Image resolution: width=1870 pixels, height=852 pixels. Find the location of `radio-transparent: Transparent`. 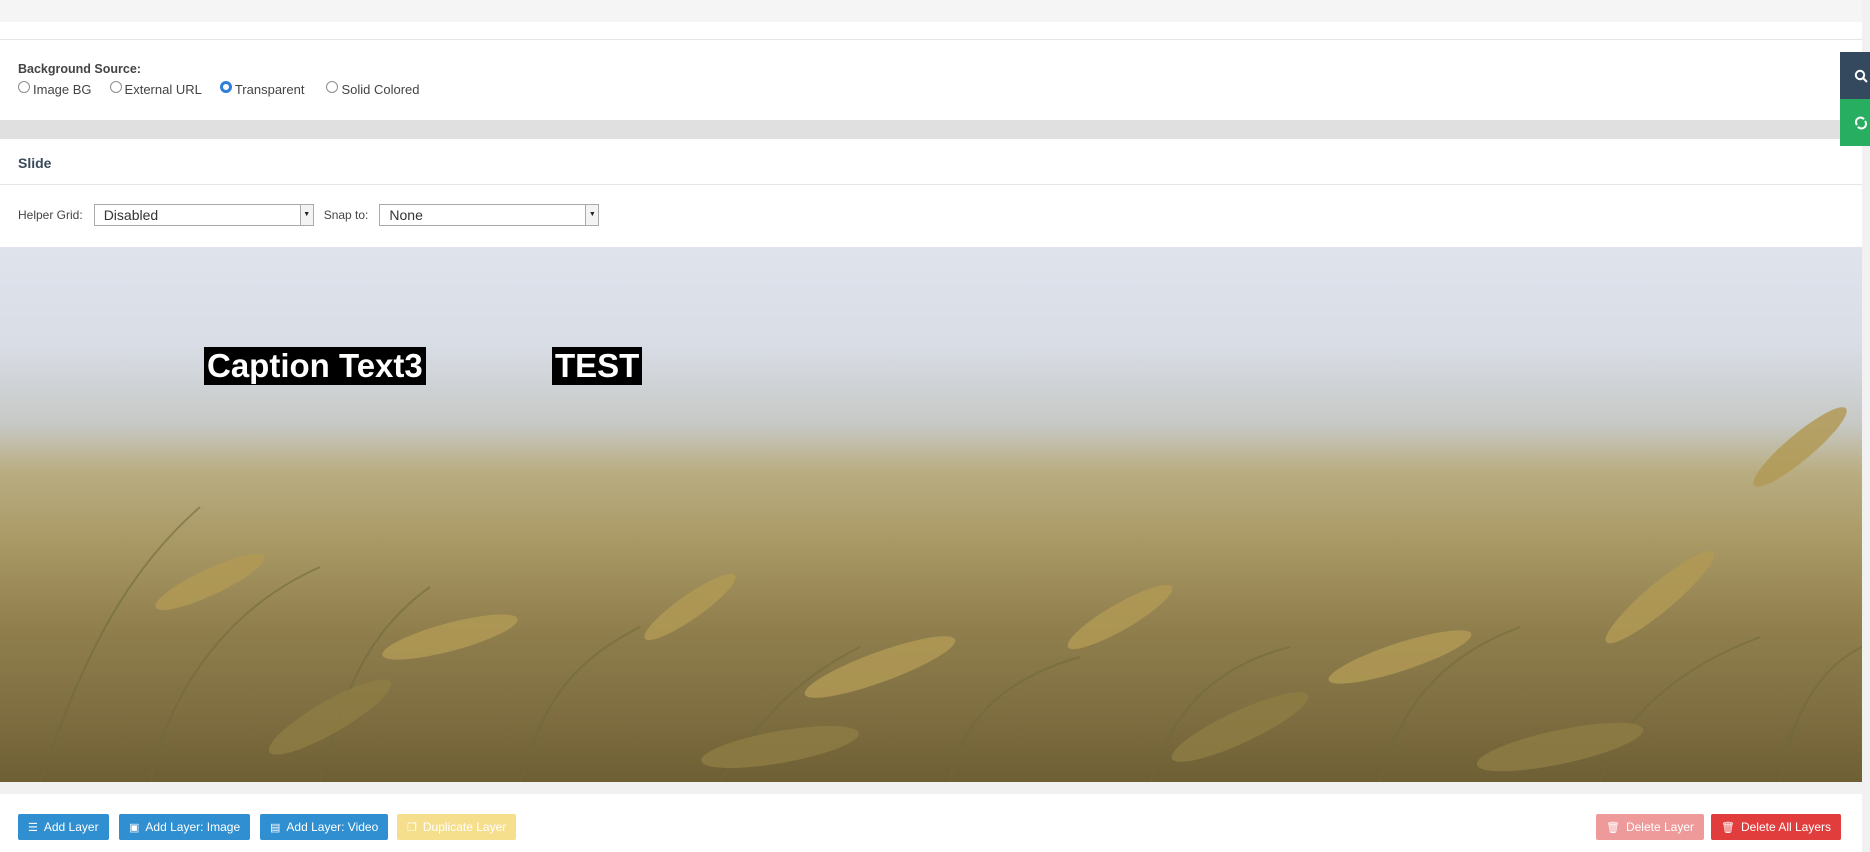

radio-transparent: Transparent is located at coordinates (262, 88).